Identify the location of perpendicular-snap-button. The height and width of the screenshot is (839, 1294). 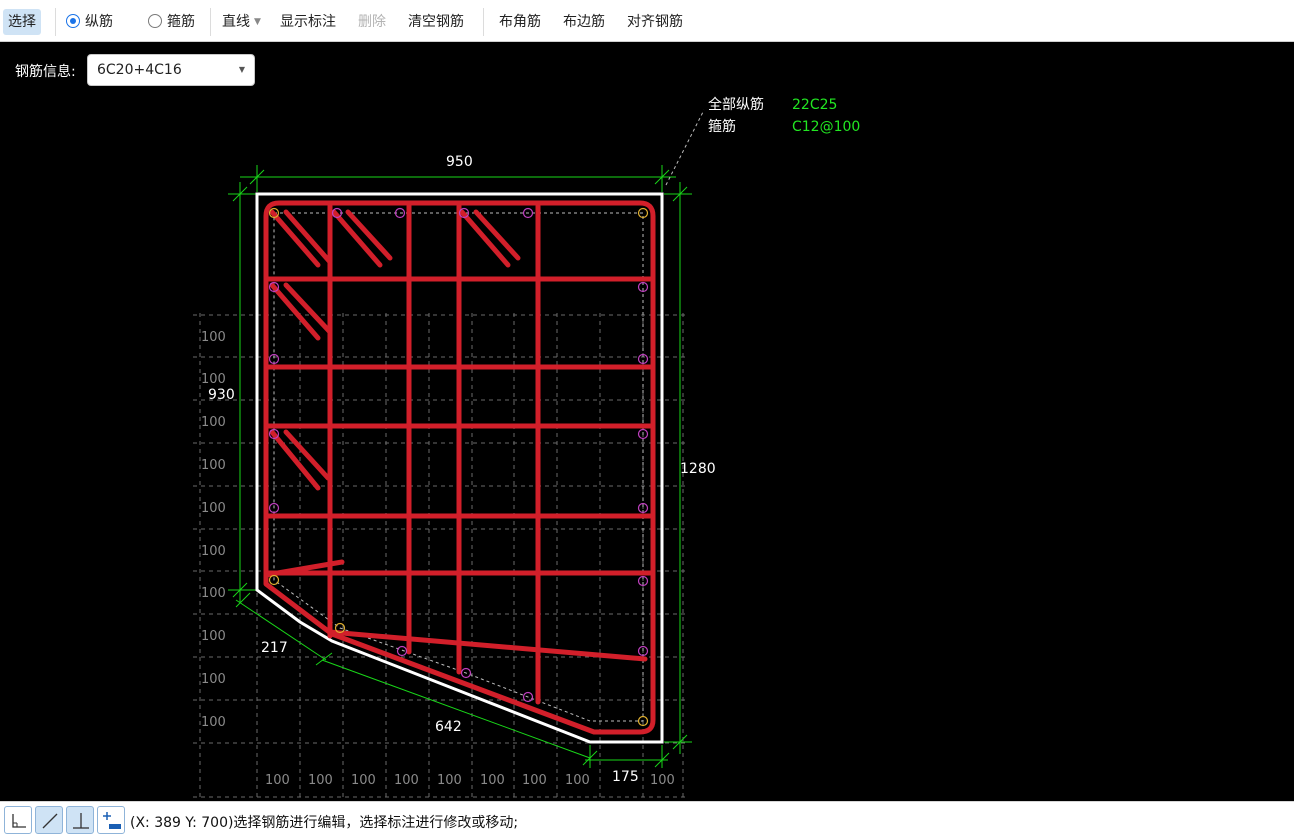
(80, 820).